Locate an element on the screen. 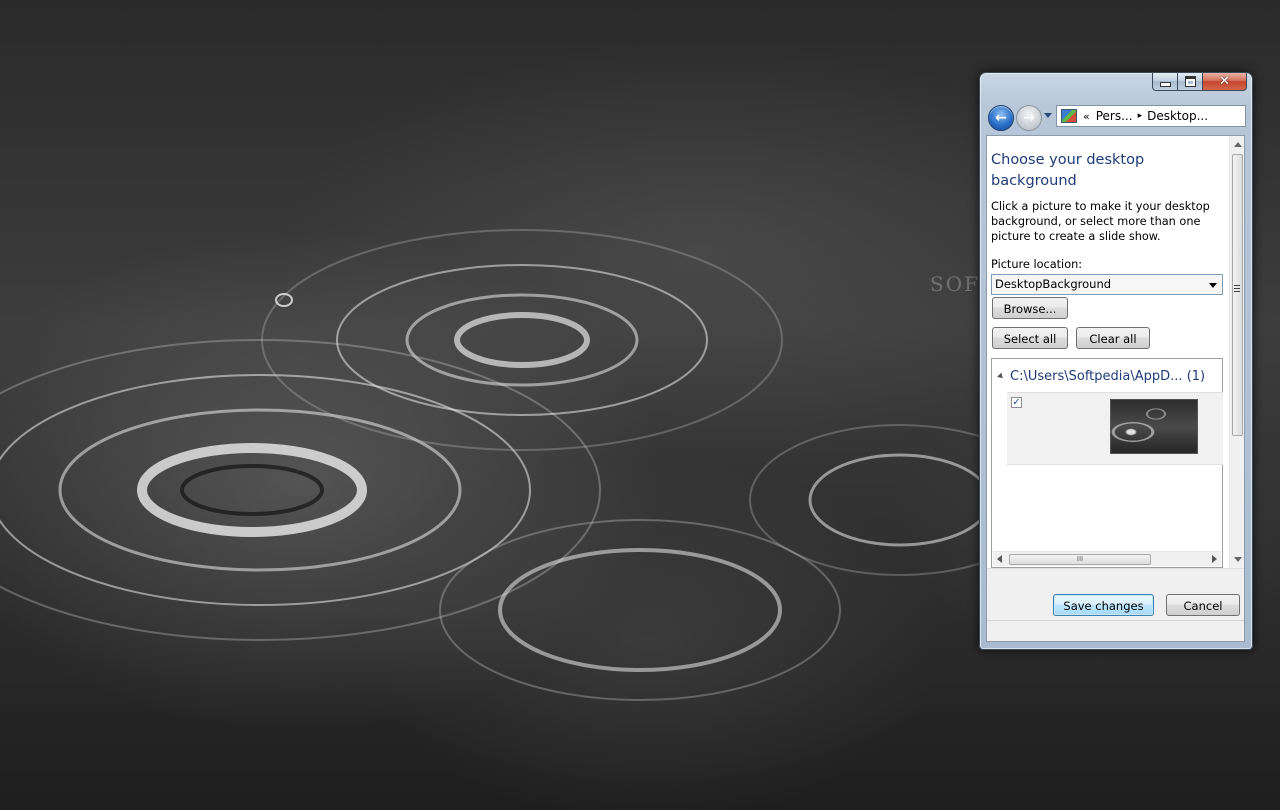 This screenshot has height=810, width=1280. scroll-right-icon is located at coordinates (1214, 559).